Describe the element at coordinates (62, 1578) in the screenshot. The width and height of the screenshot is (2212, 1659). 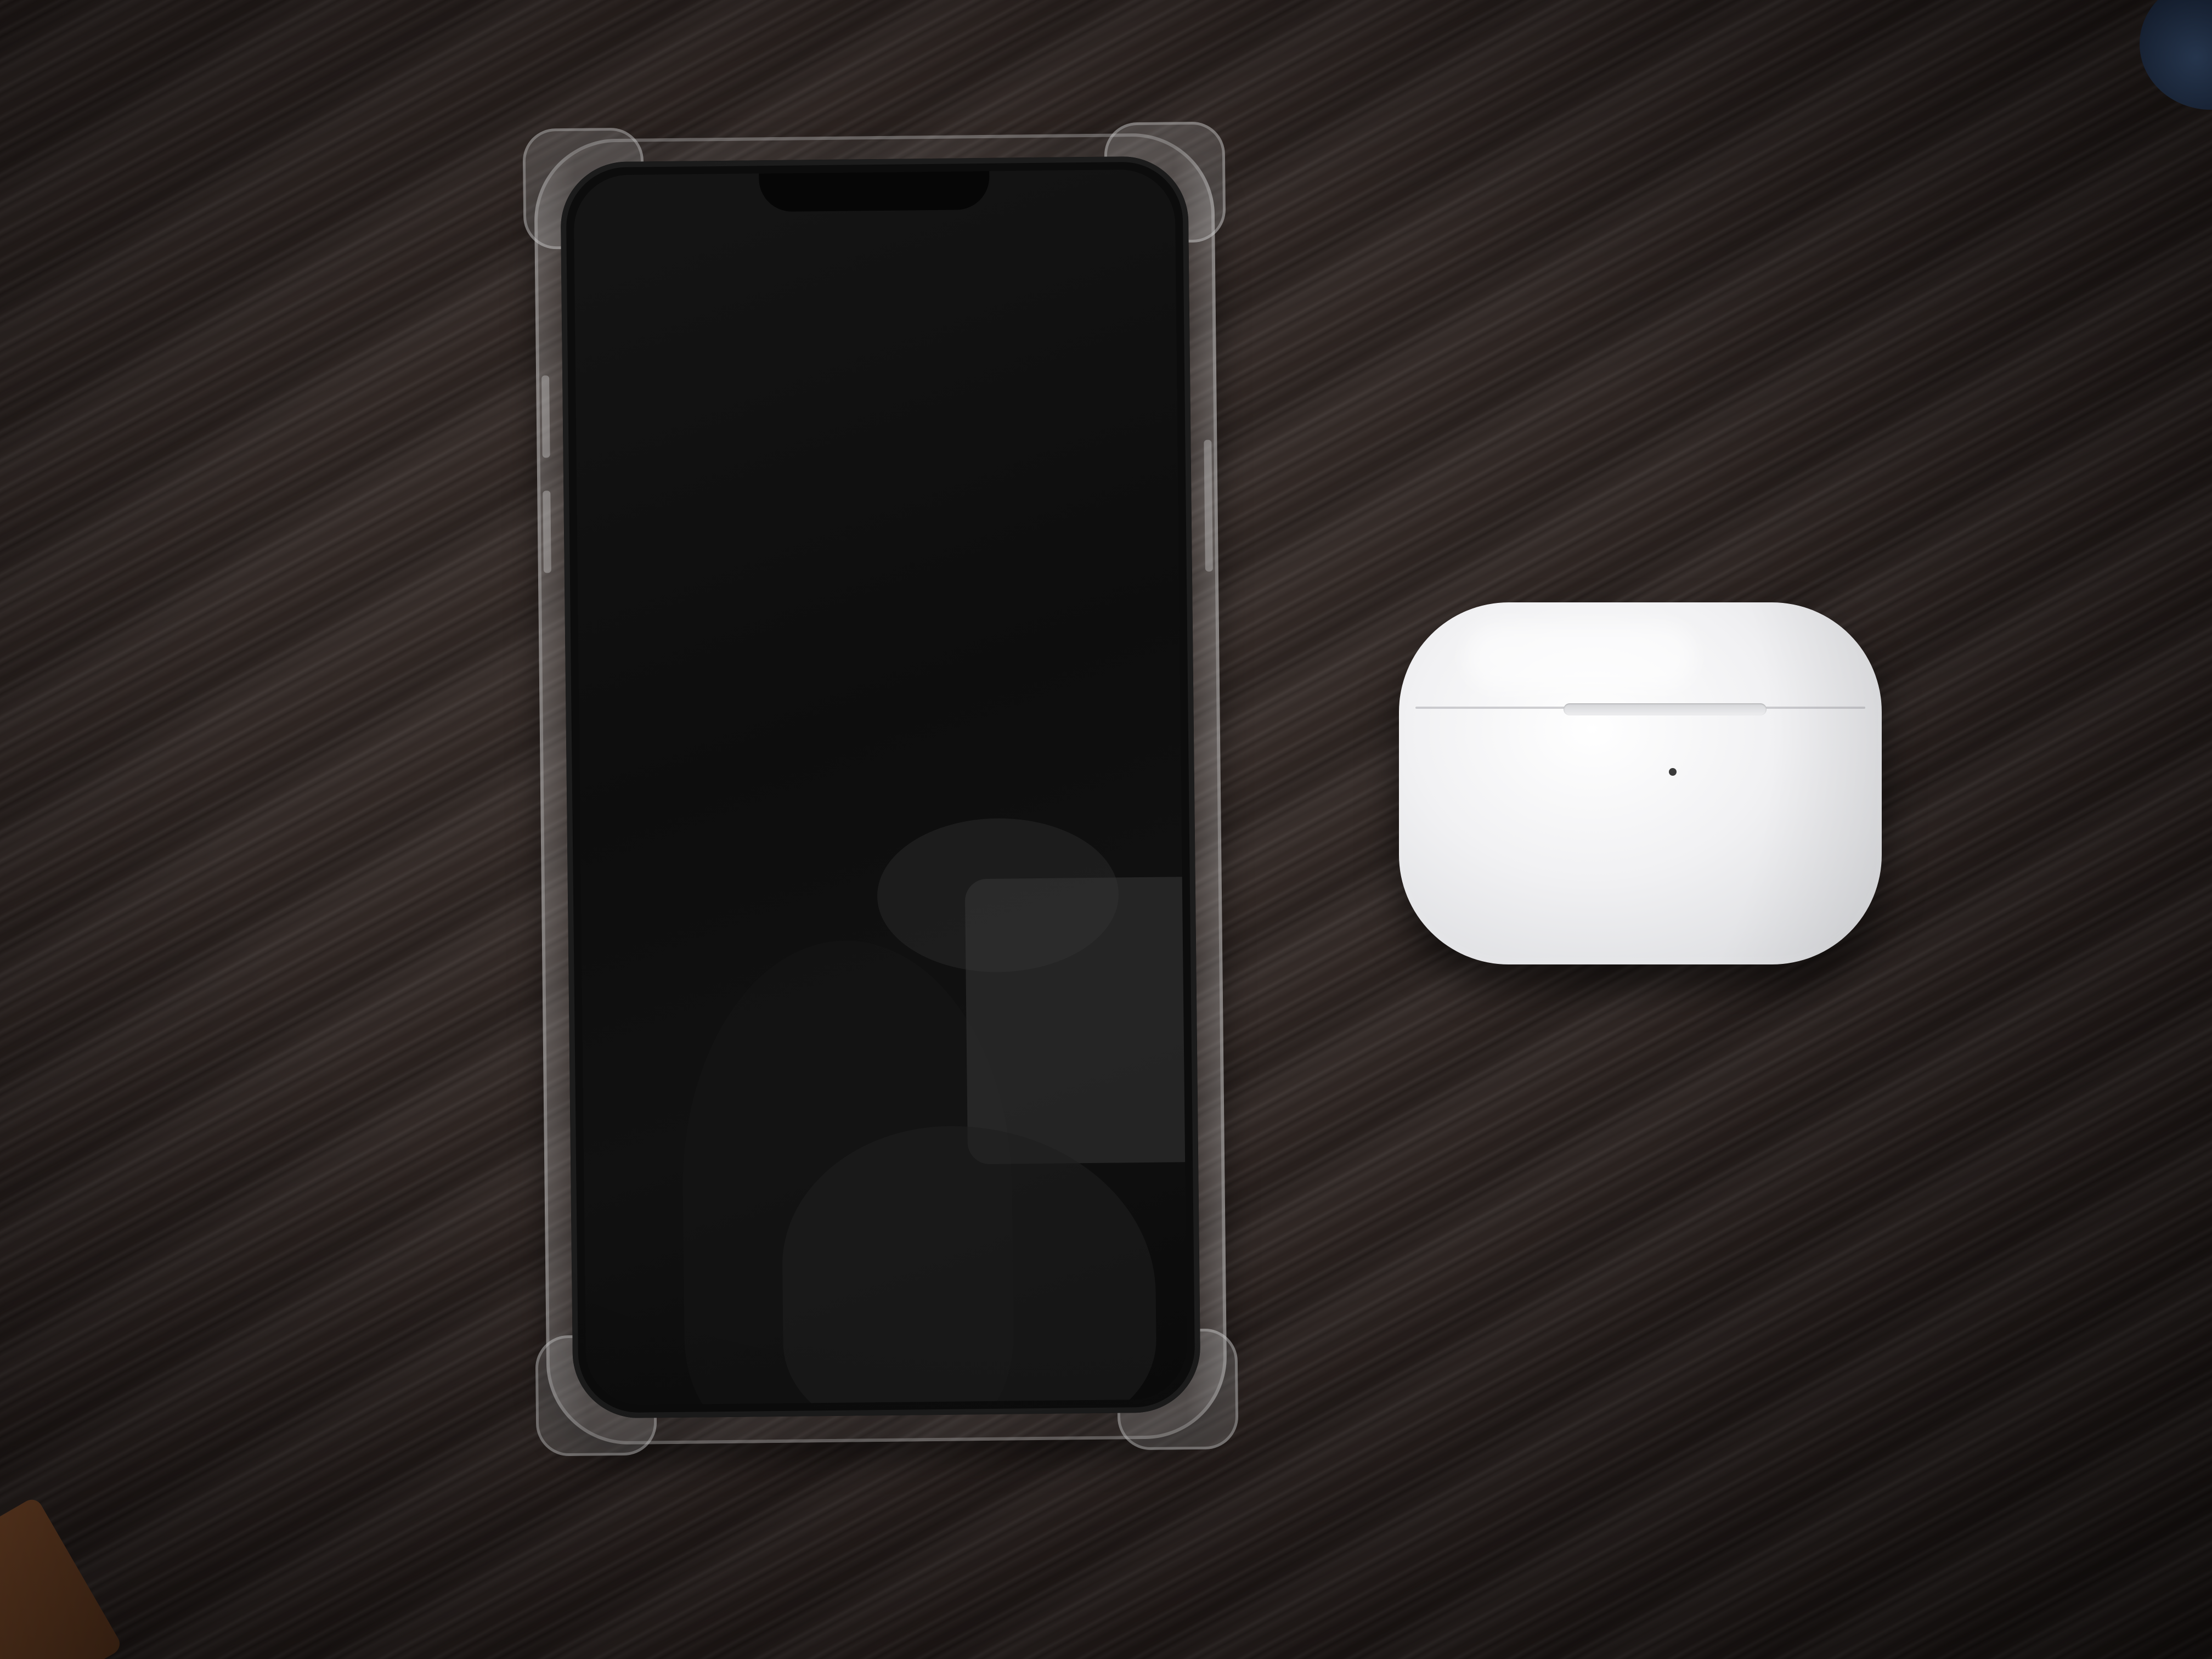
I see `floor-corner` at that location.